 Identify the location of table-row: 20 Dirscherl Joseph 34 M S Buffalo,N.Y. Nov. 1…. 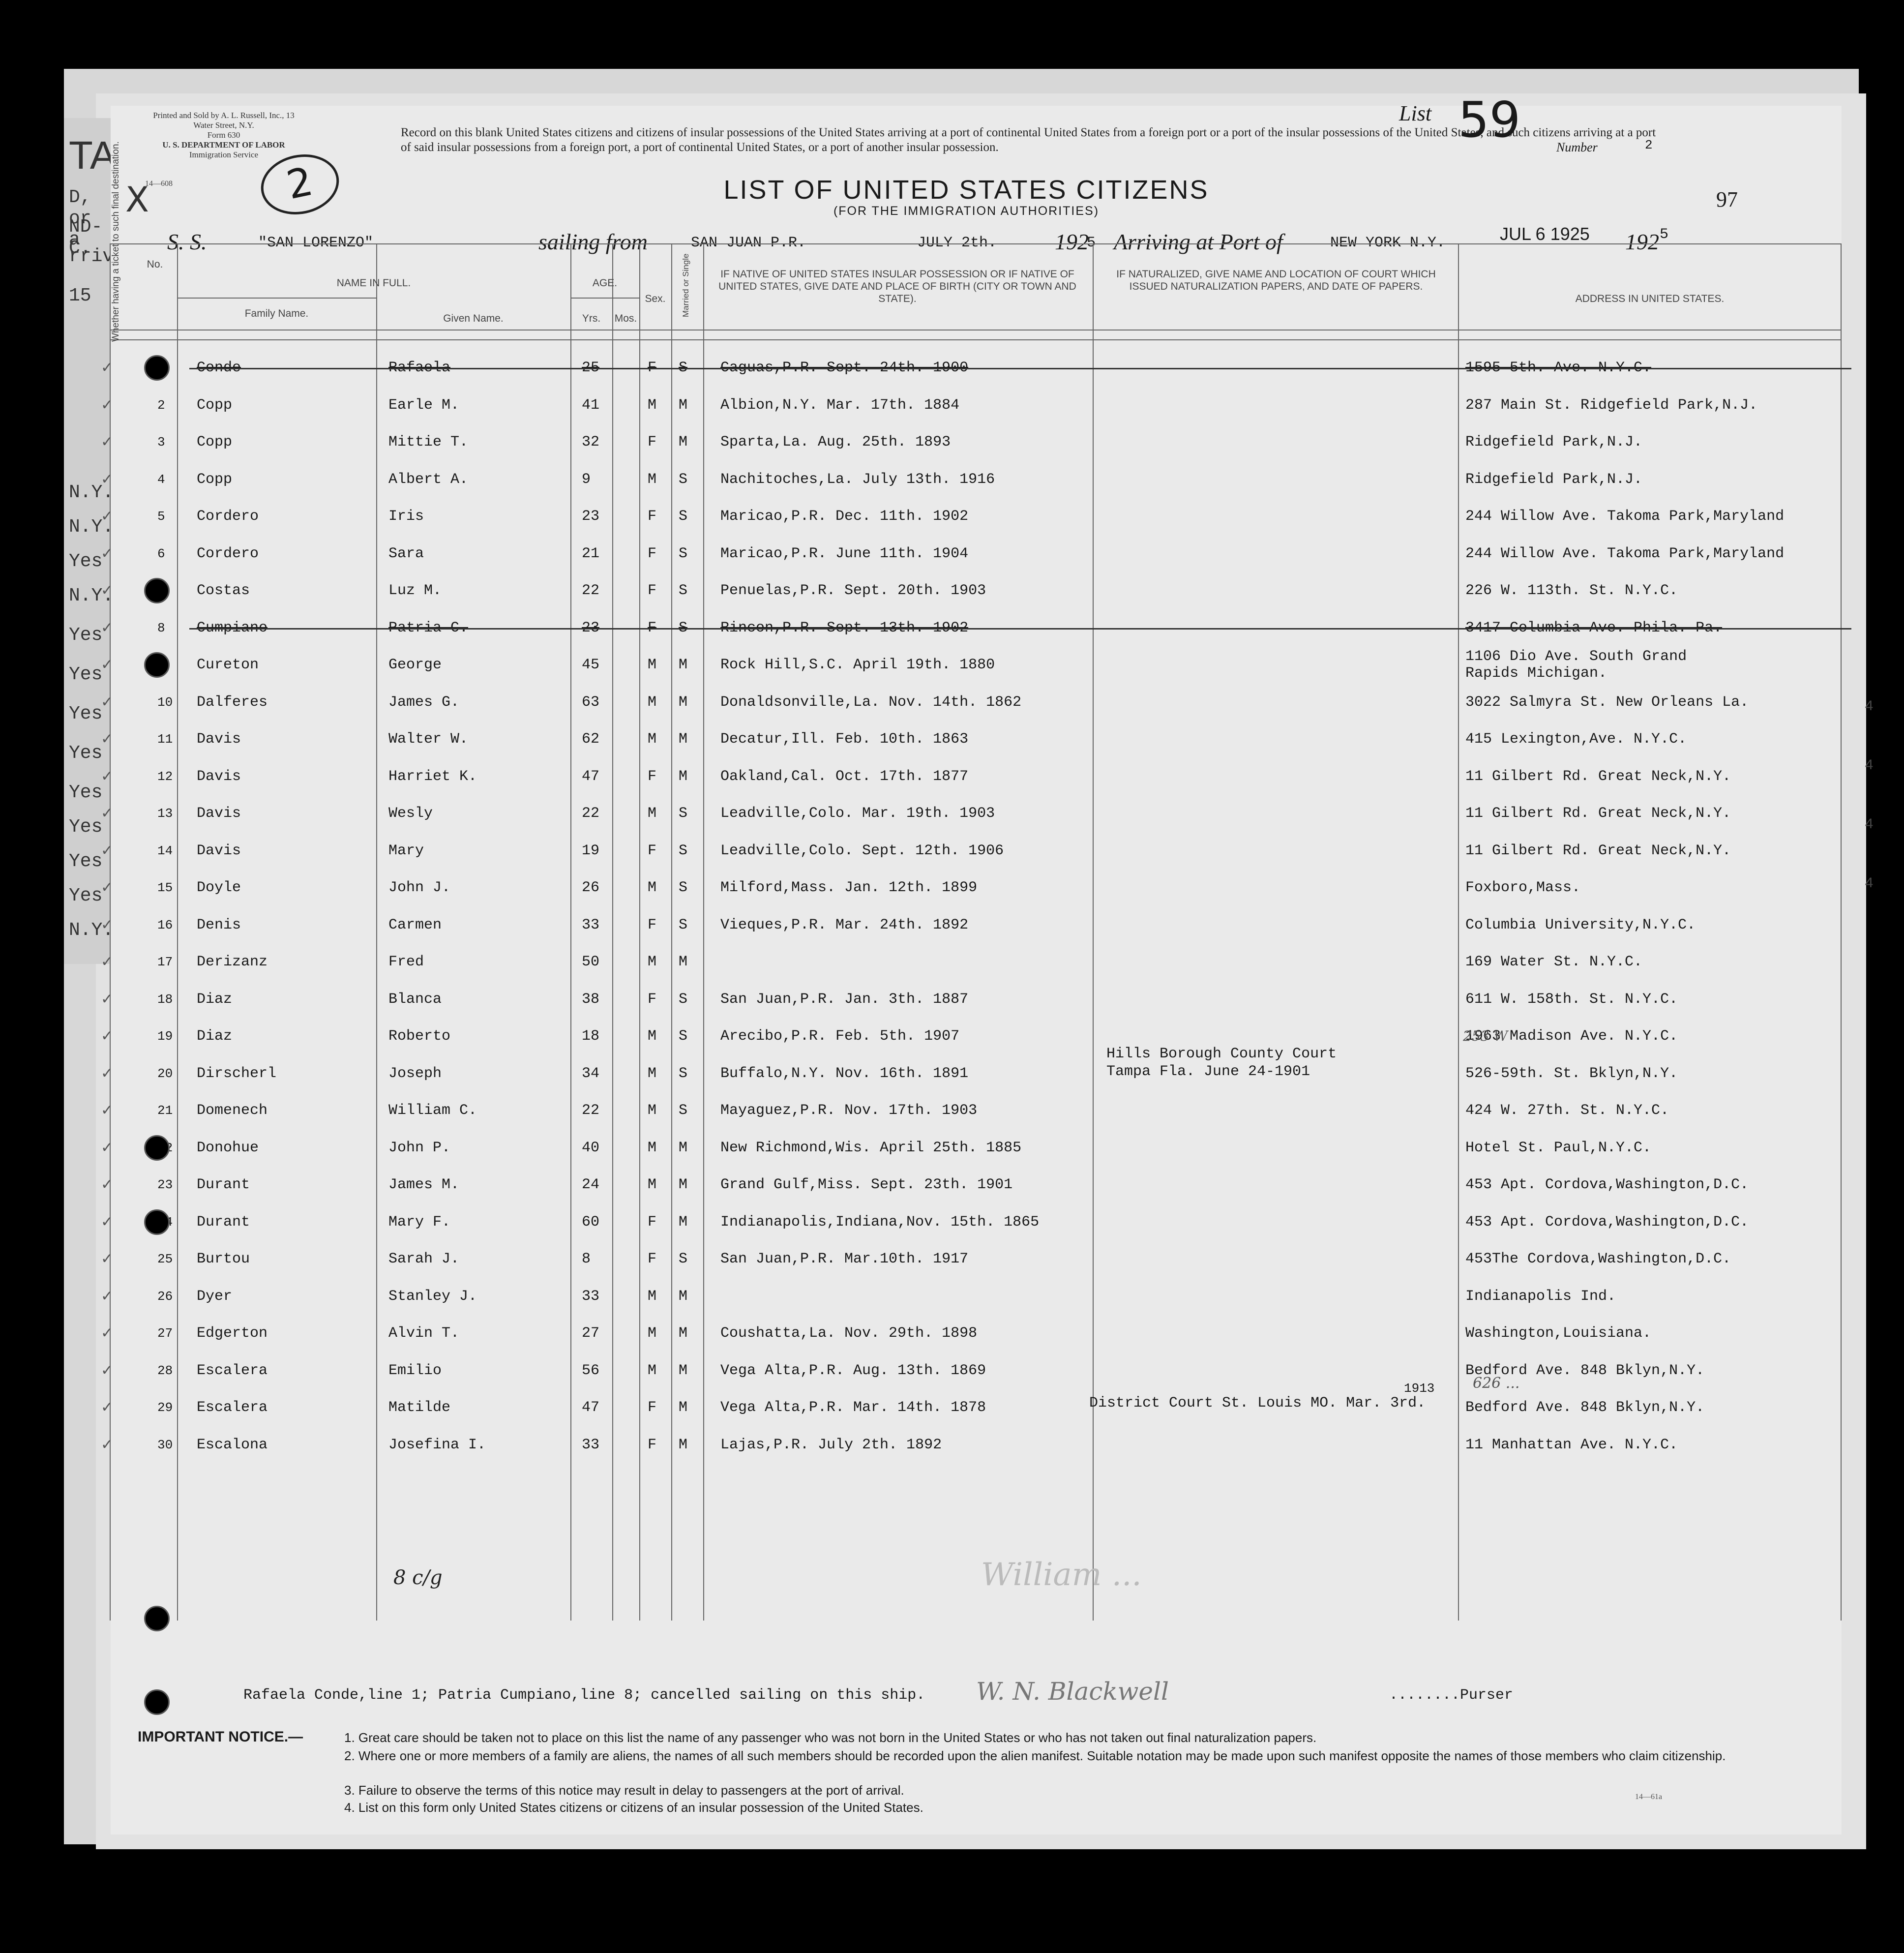
(971, 1073).